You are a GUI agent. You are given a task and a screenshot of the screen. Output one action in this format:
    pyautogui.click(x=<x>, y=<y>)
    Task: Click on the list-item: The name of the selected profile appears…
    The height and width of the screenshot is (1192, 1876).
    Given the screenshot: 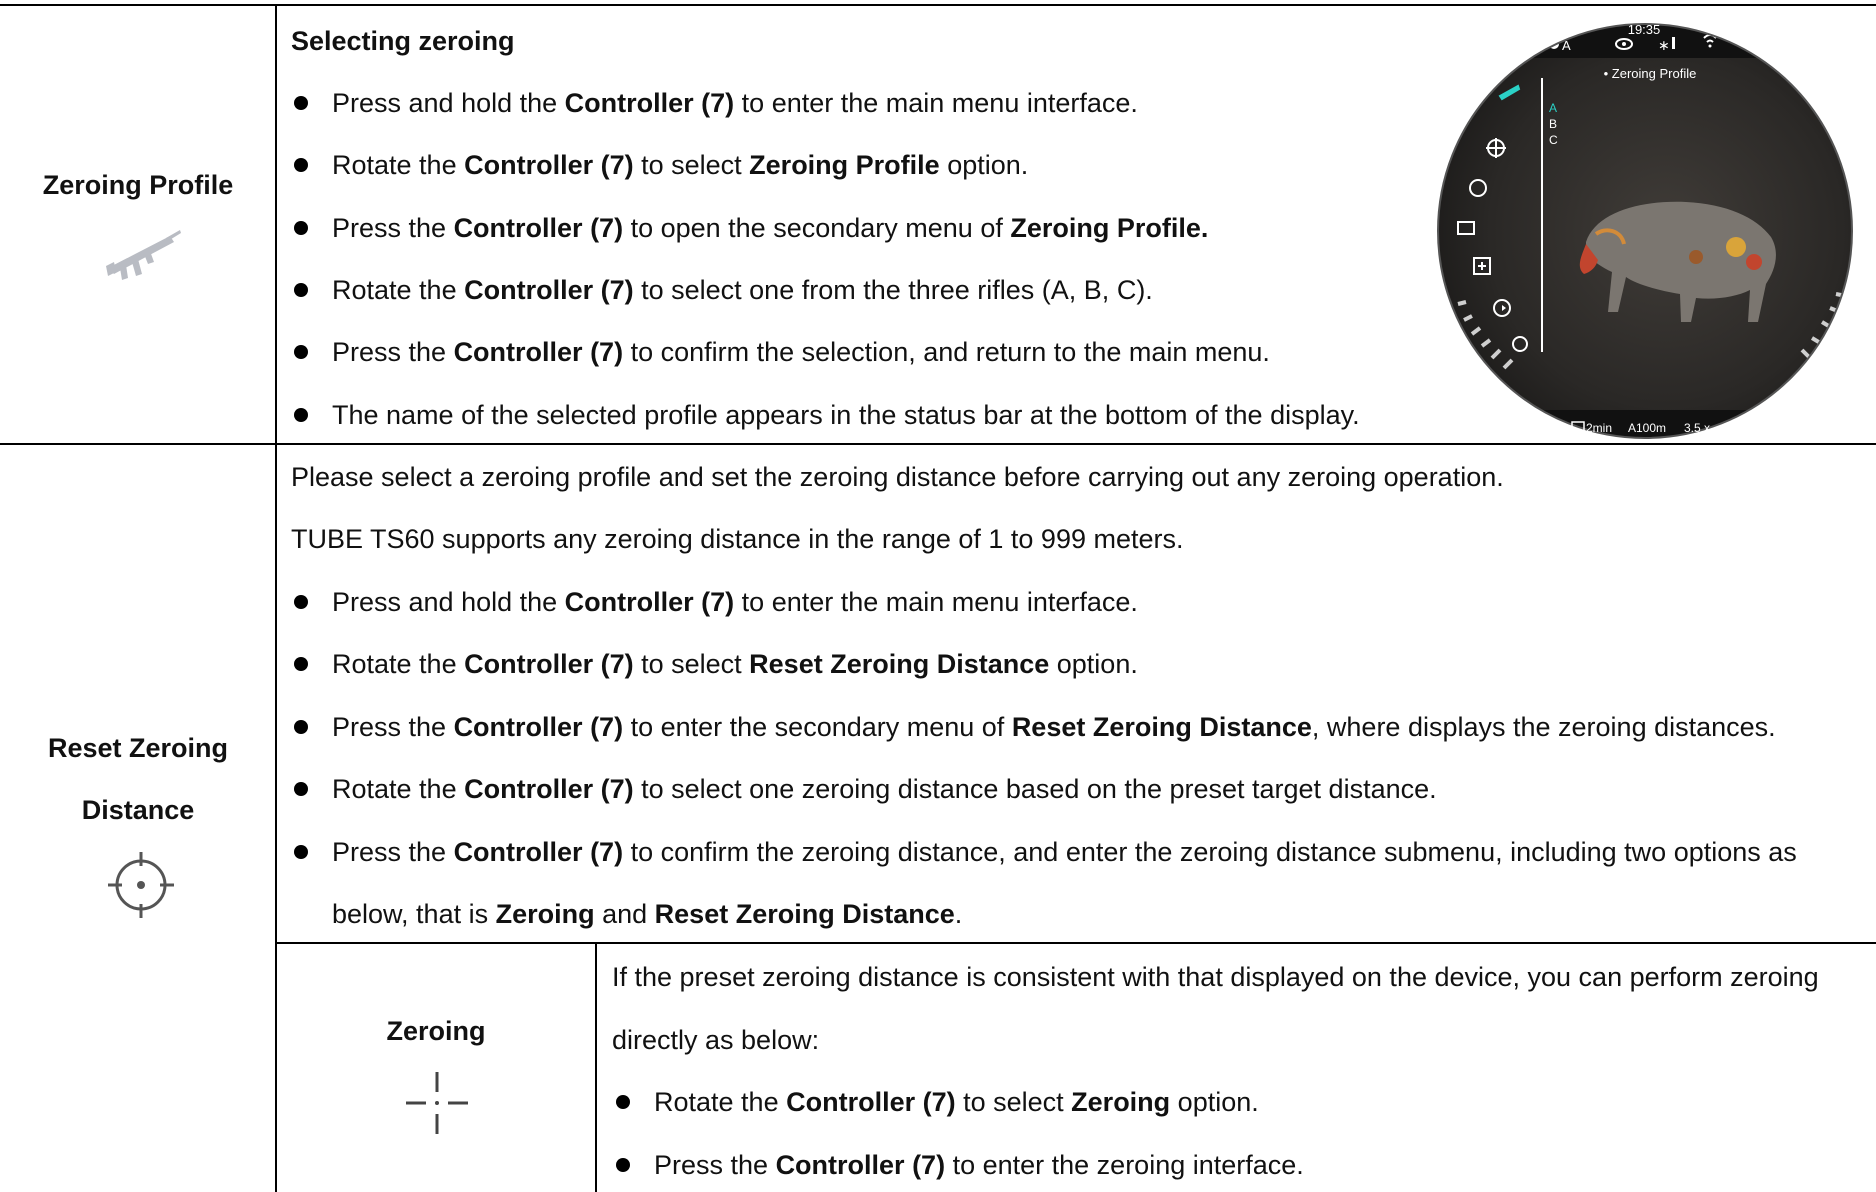 What is the action you would take?
    pyautogui.click(x=846, y=415)
    